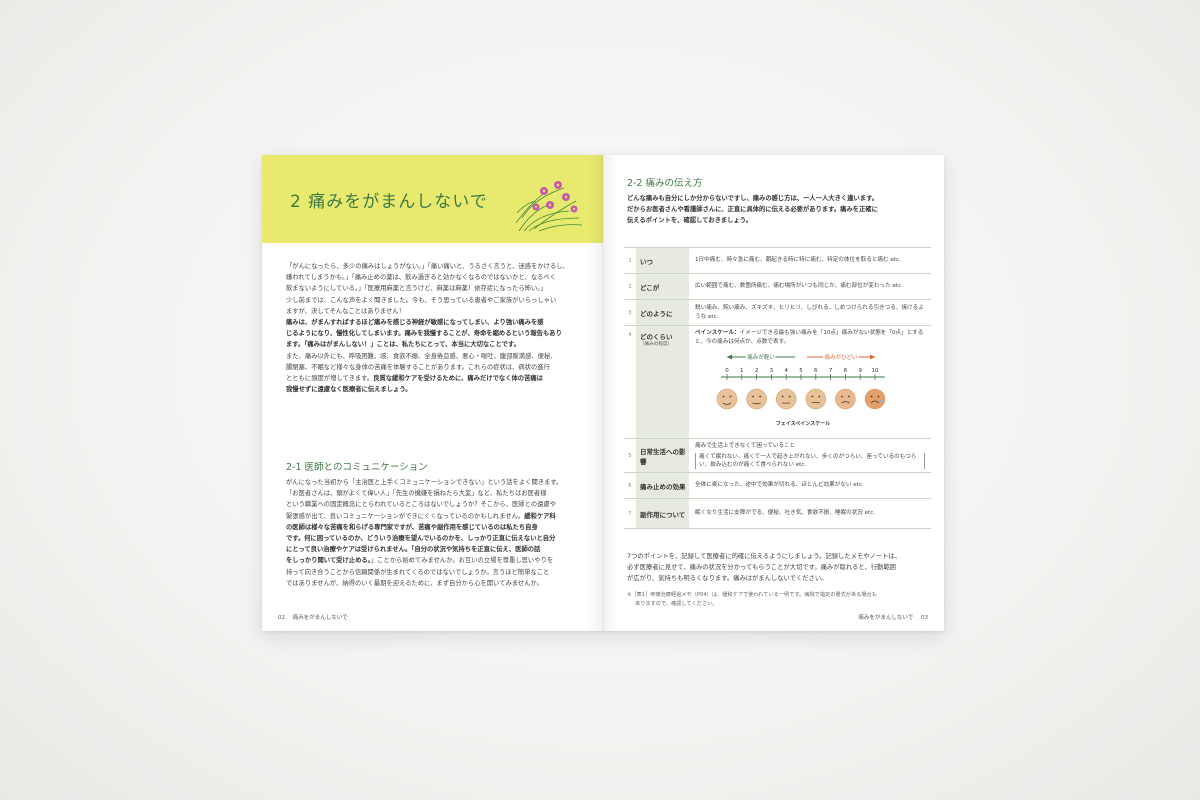 This screenshot has height=800, width=1200. I want to click on row-label: いつ, so click(662, 260).